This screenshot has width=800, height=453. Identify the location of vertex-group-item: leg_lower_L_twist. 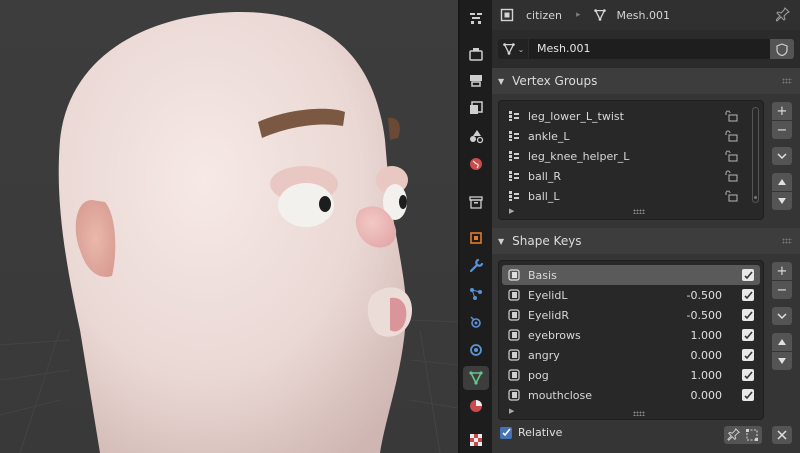
(631, 116).